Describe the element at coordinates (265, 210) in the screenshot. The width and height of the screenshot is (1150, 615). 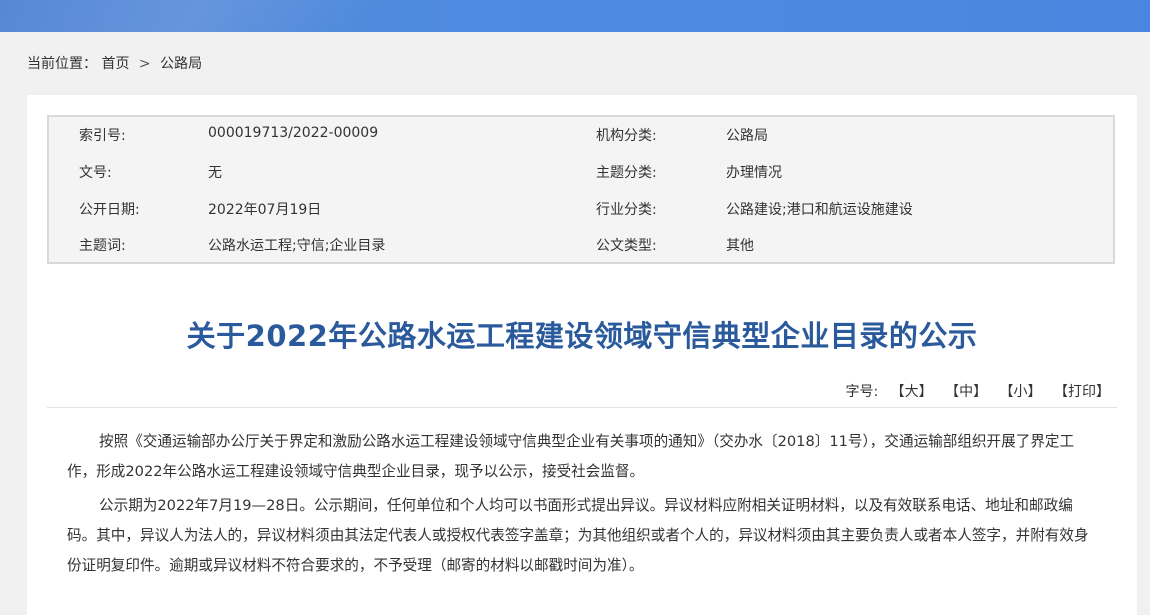
I see `metadata-value: 2022年07月19日` at that location.